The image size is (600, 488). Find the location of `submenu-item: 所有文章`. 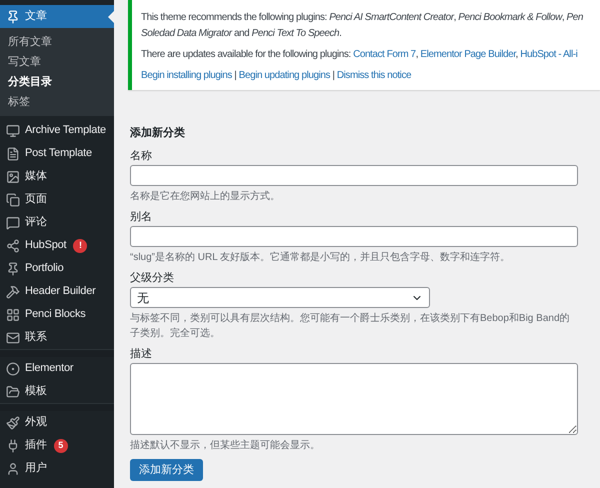

submenu-item: 所有文章 is located at coordinates (57, 42).